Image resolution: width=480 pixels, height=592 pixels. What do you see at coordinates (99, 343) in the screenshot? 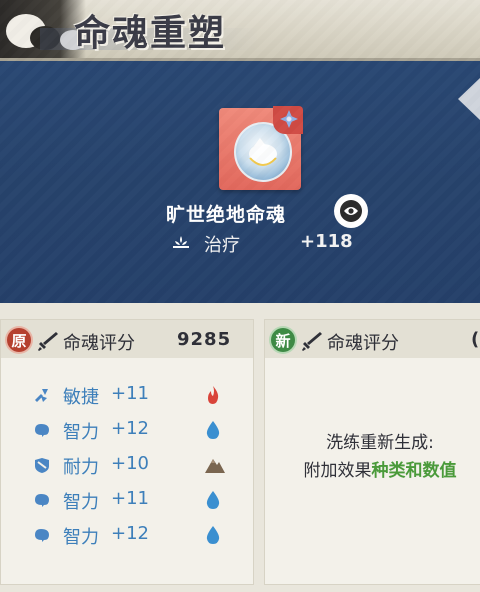
I see `original-score-label: 命魂评分` at bounding box center [99, 343].